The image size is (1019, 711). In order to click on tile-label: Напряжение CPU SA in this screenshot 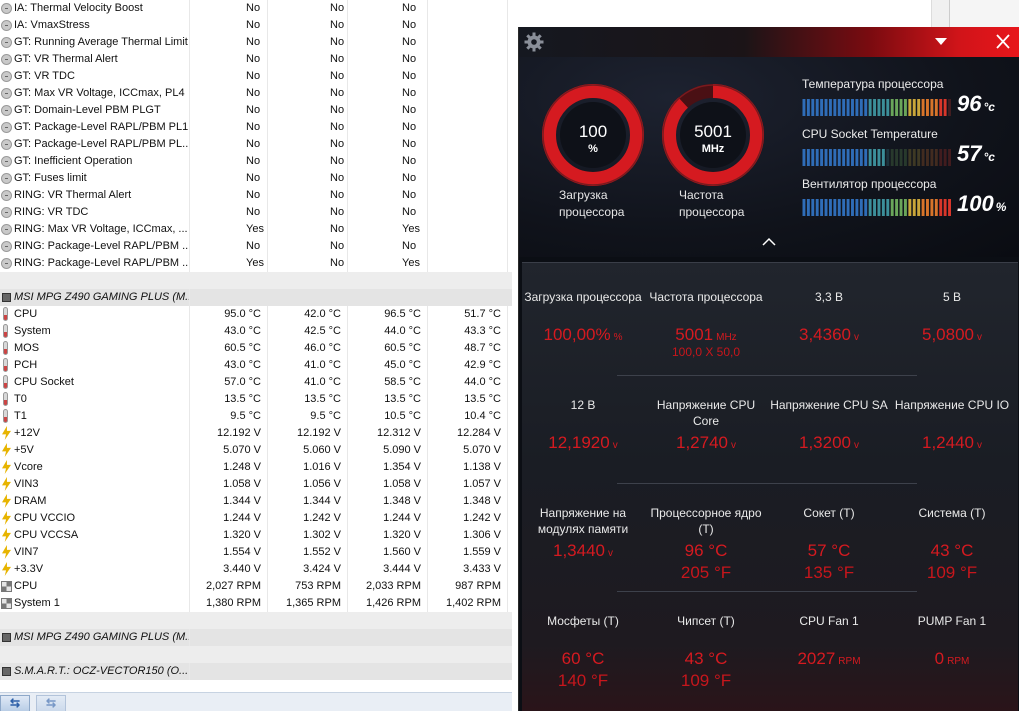, I will do `click(829, 405)`.